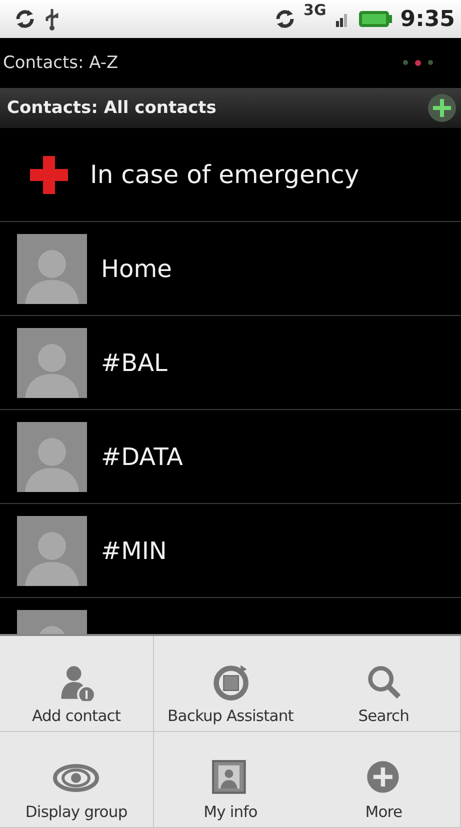  I want to click on list-header-title: Contacts: All contacts, so click(112, 108).